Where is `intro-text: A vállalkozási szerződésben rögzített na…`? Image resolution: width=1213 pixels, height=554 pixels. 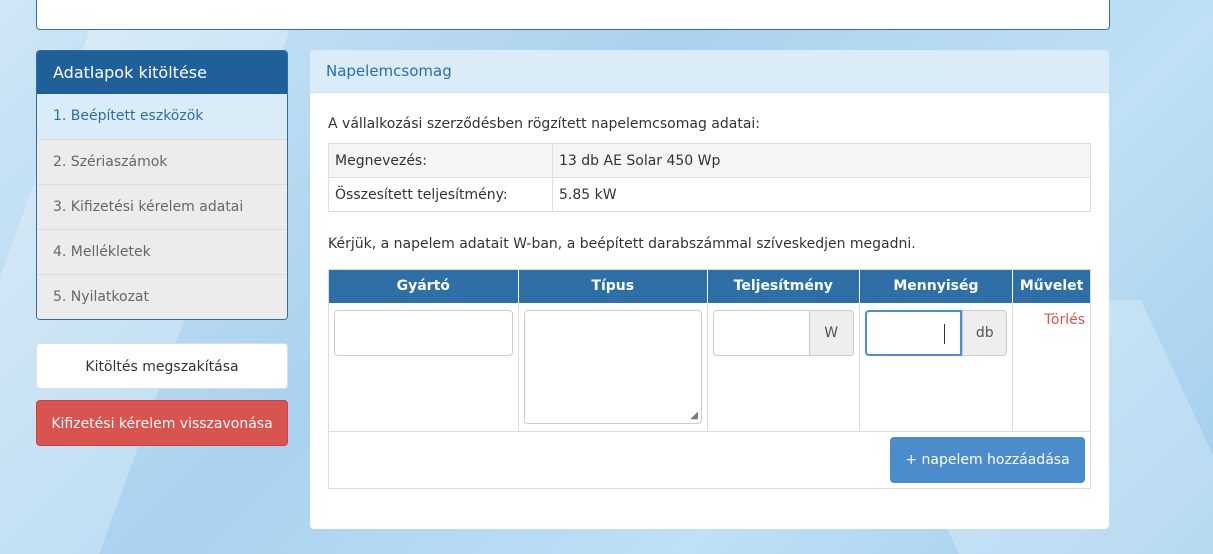
intro-text: A vállalkozási szerződésben rögzített na… is located at coordinates (544, 124).